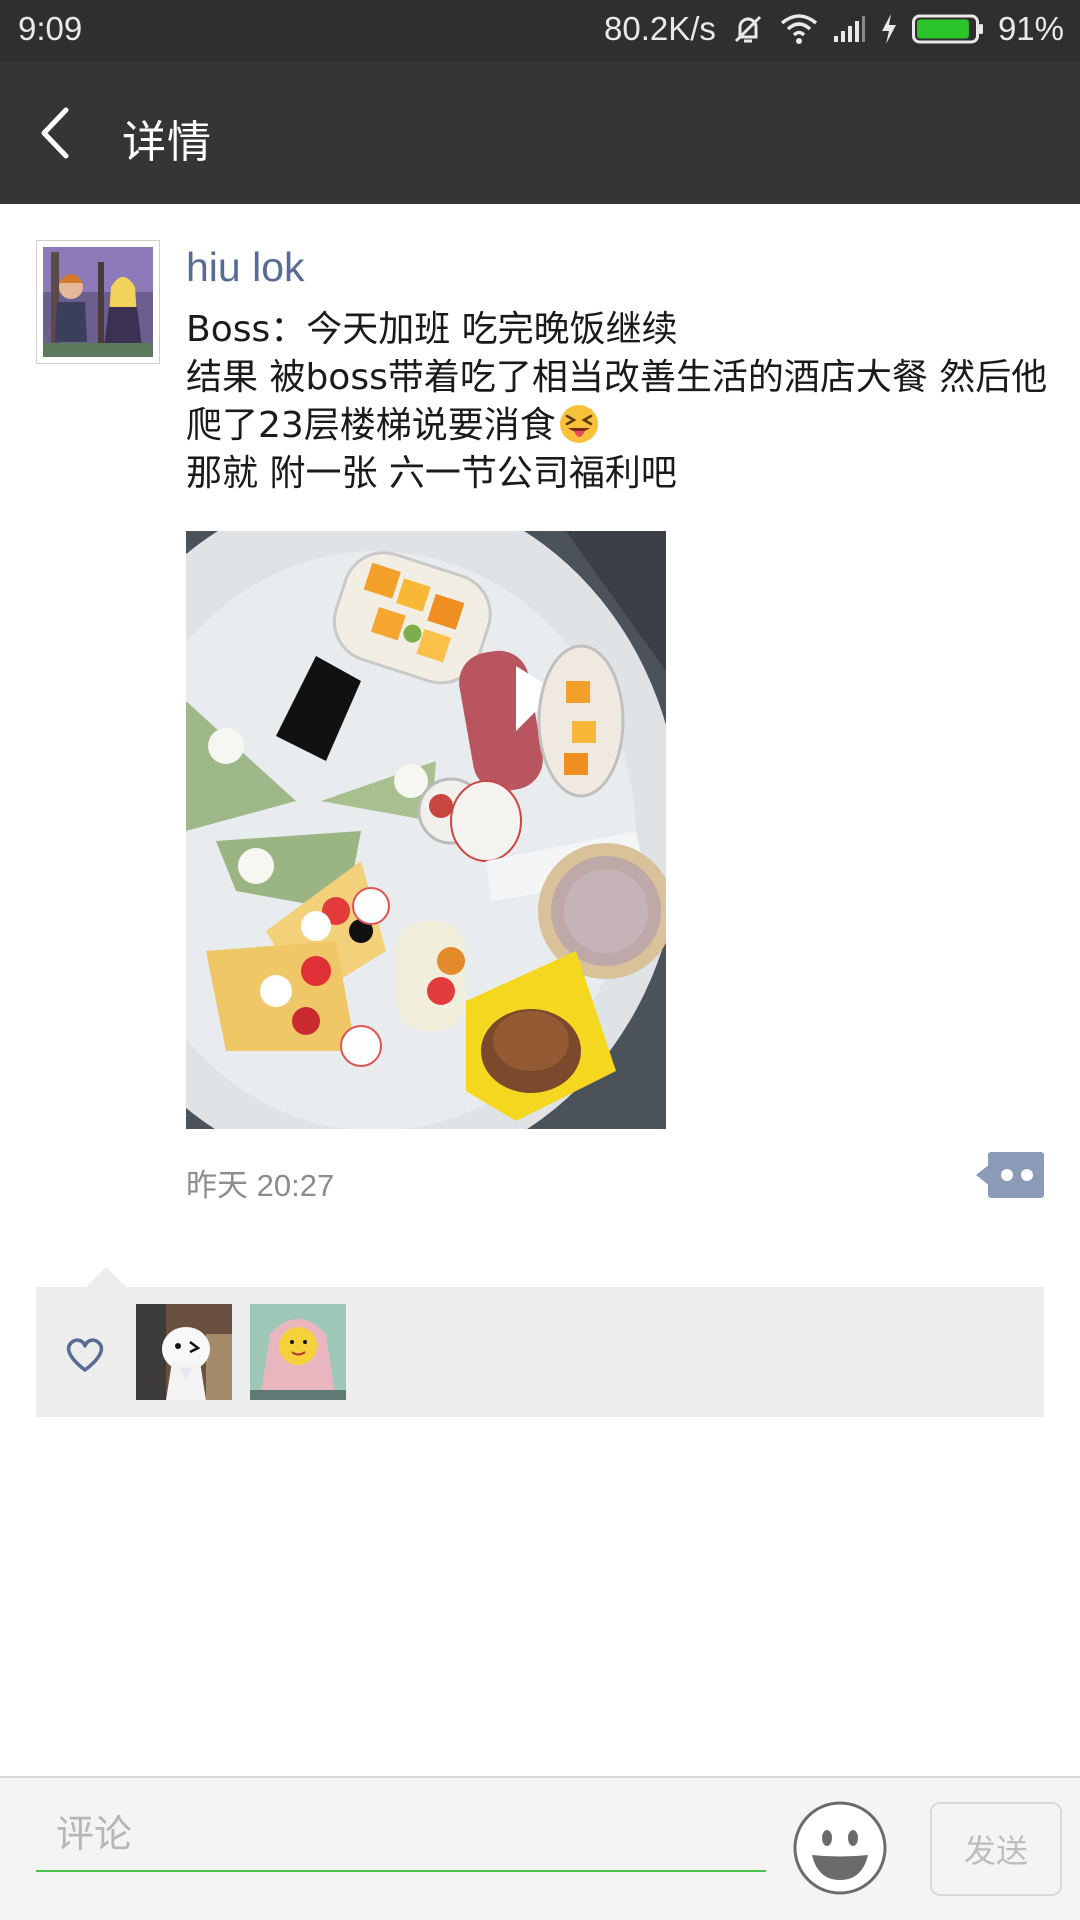 The width and height of the screenshot is (1080, 1920). What do you see at coordinates (747, 29) in the screenshot?
I see `mute-icon` at bounding box center [747, 29].